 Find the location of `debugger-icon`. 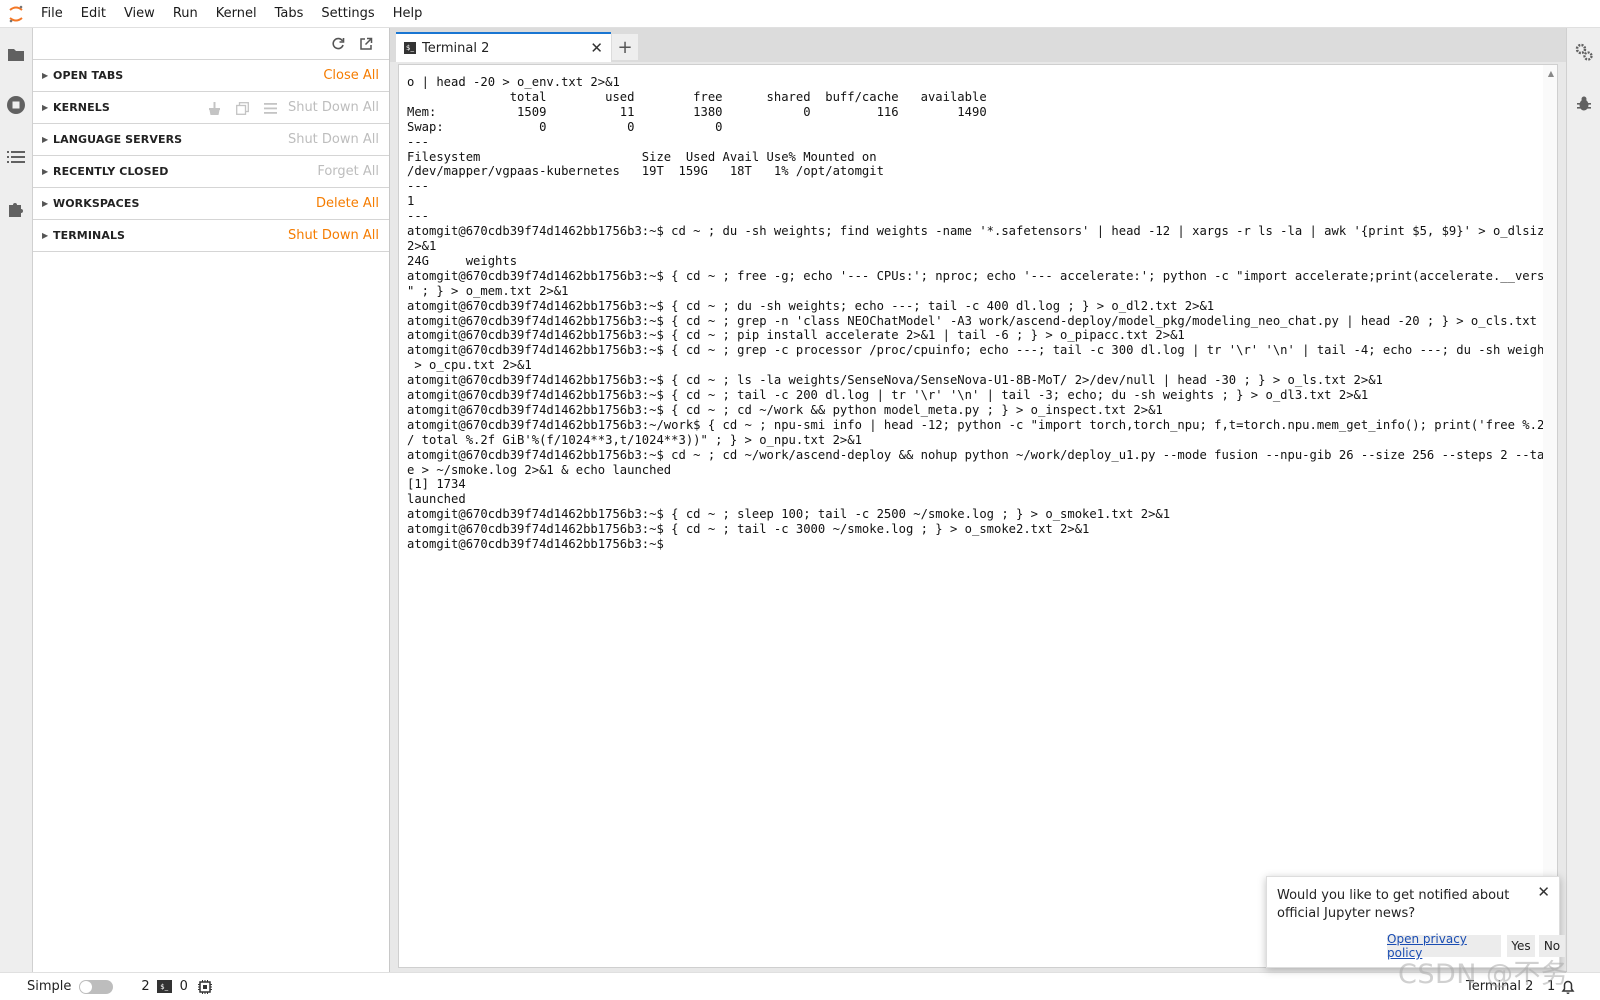

debugger-icon is located at coordinates (1584, 104).